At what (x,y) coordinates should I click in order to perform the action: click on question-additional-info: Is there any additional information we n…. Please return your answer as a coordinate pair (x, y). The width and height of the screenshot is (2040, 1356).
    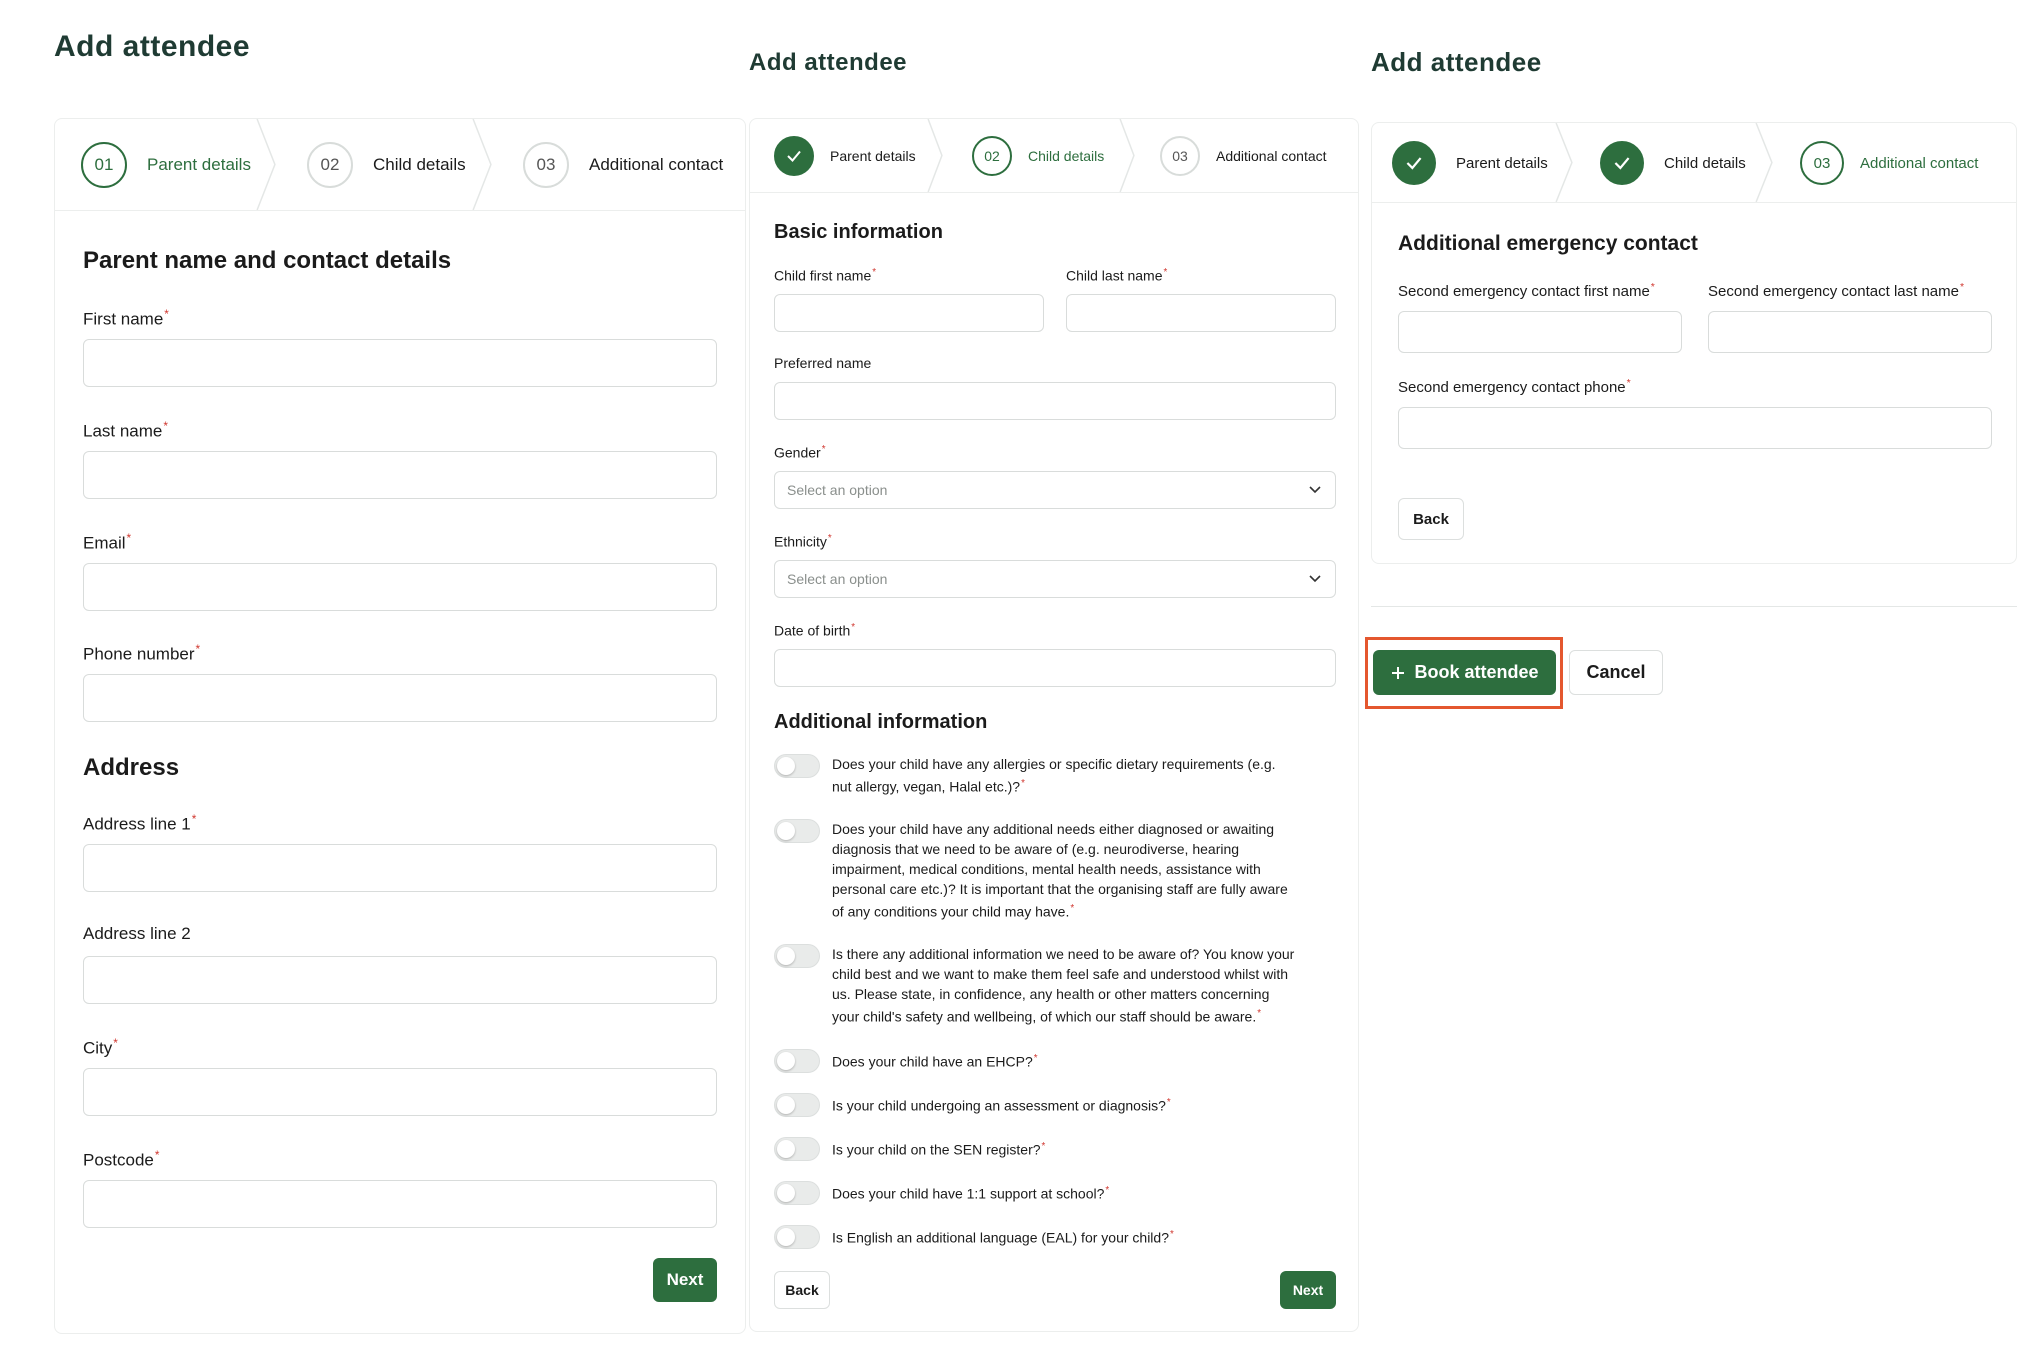
    Looking at the image, I should click on (1054, 985).